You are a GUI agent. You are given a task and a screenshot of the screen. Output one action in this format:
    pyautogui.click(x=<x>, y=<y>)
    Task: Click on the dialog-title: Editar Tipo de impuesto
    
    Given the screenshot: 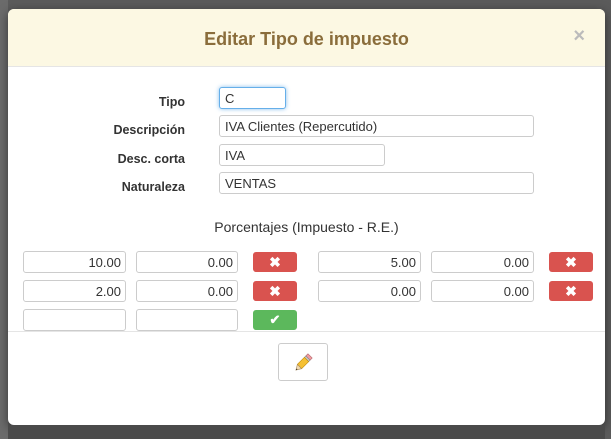 What is the action you would take?
    pyautogui.click(x=306, y=39)
    